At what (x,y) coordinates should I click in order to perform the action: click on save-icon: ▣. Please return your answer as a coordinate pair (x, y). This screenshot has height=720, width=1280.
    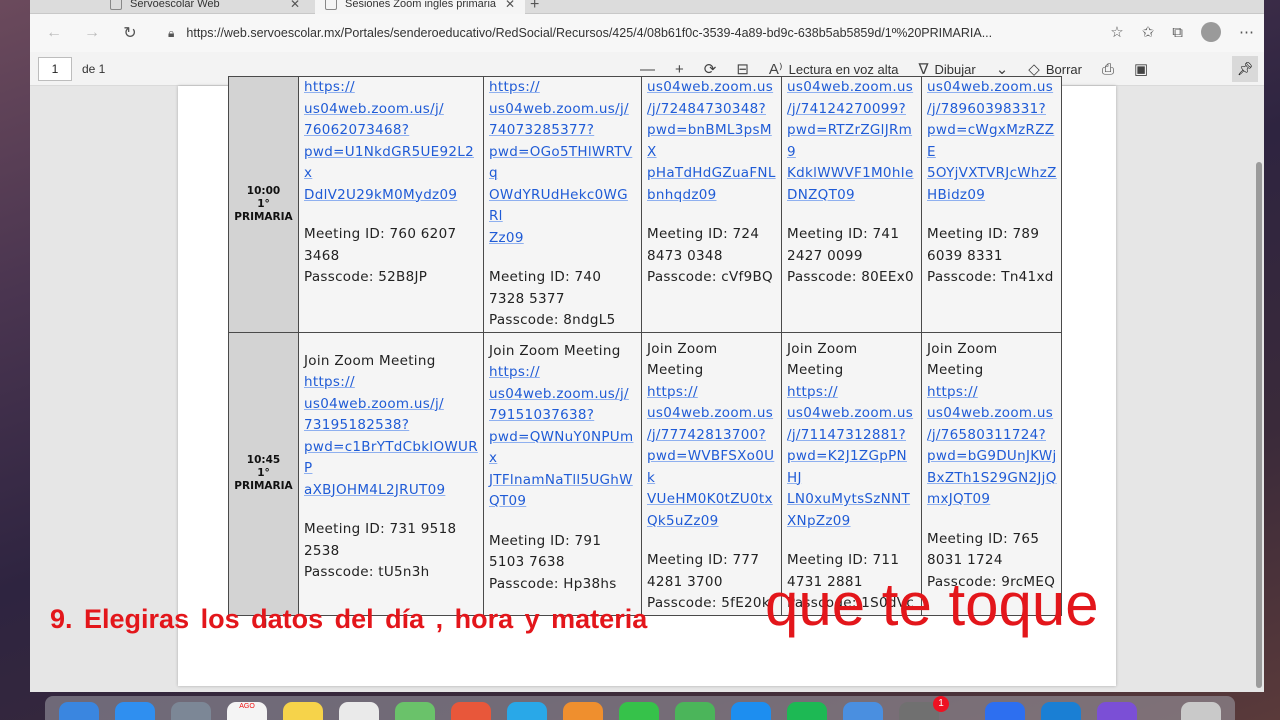
    Looking at the image, I should click on (1141, 69).